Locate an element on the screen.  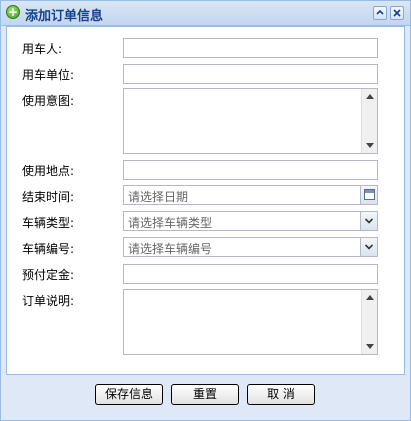
location-input is located at coordinates (250, 170).